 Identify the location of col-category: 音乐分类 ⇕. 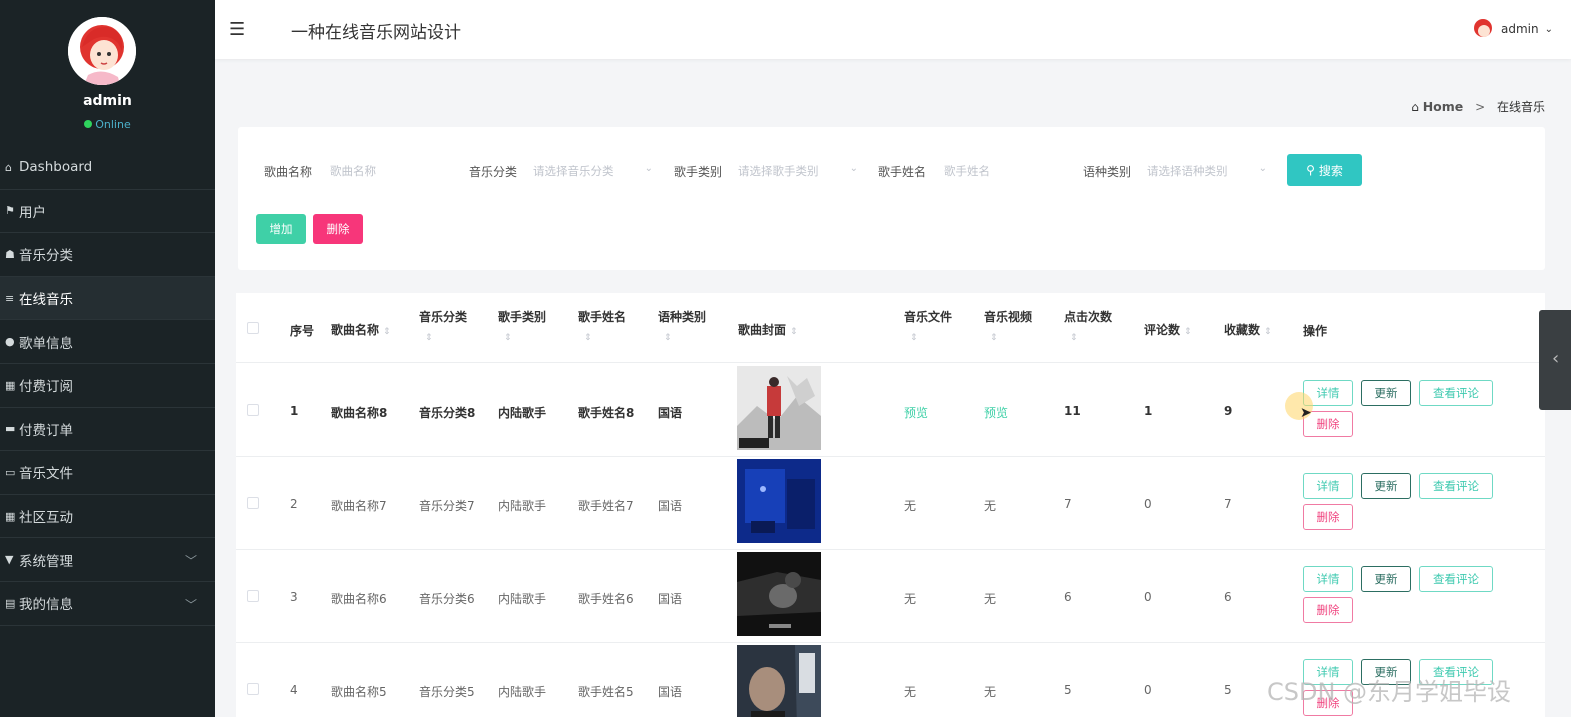
(443, 325).